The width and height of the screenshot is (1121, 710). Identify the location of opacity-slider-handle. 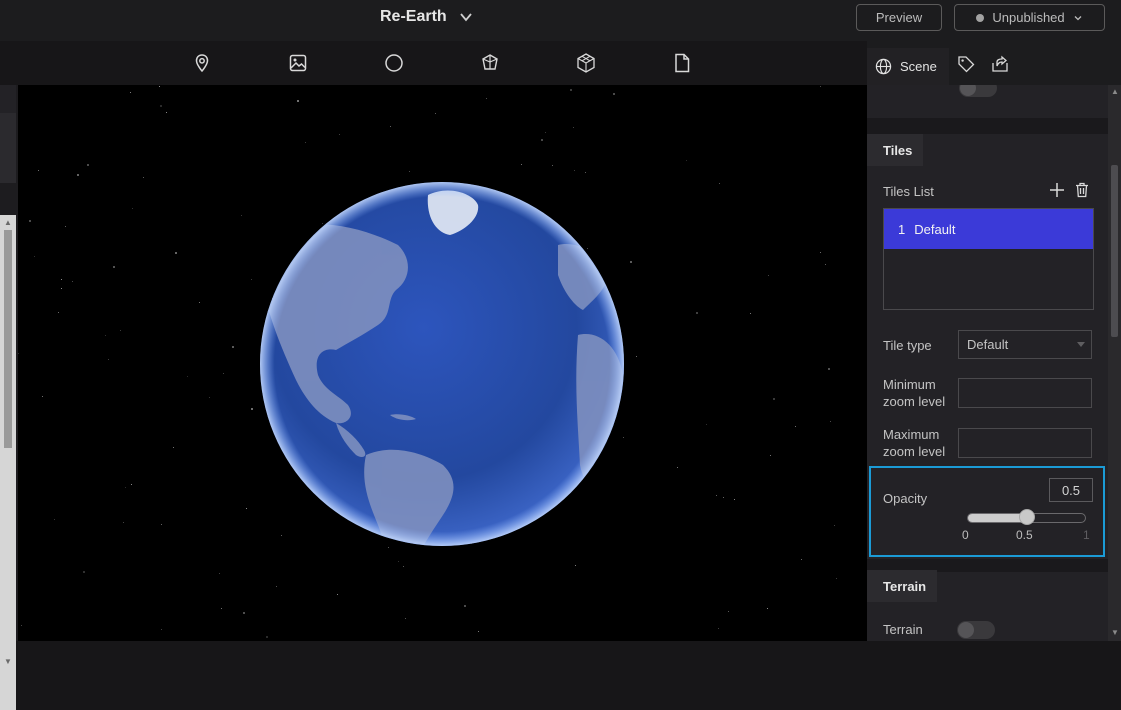
(1026, 517).